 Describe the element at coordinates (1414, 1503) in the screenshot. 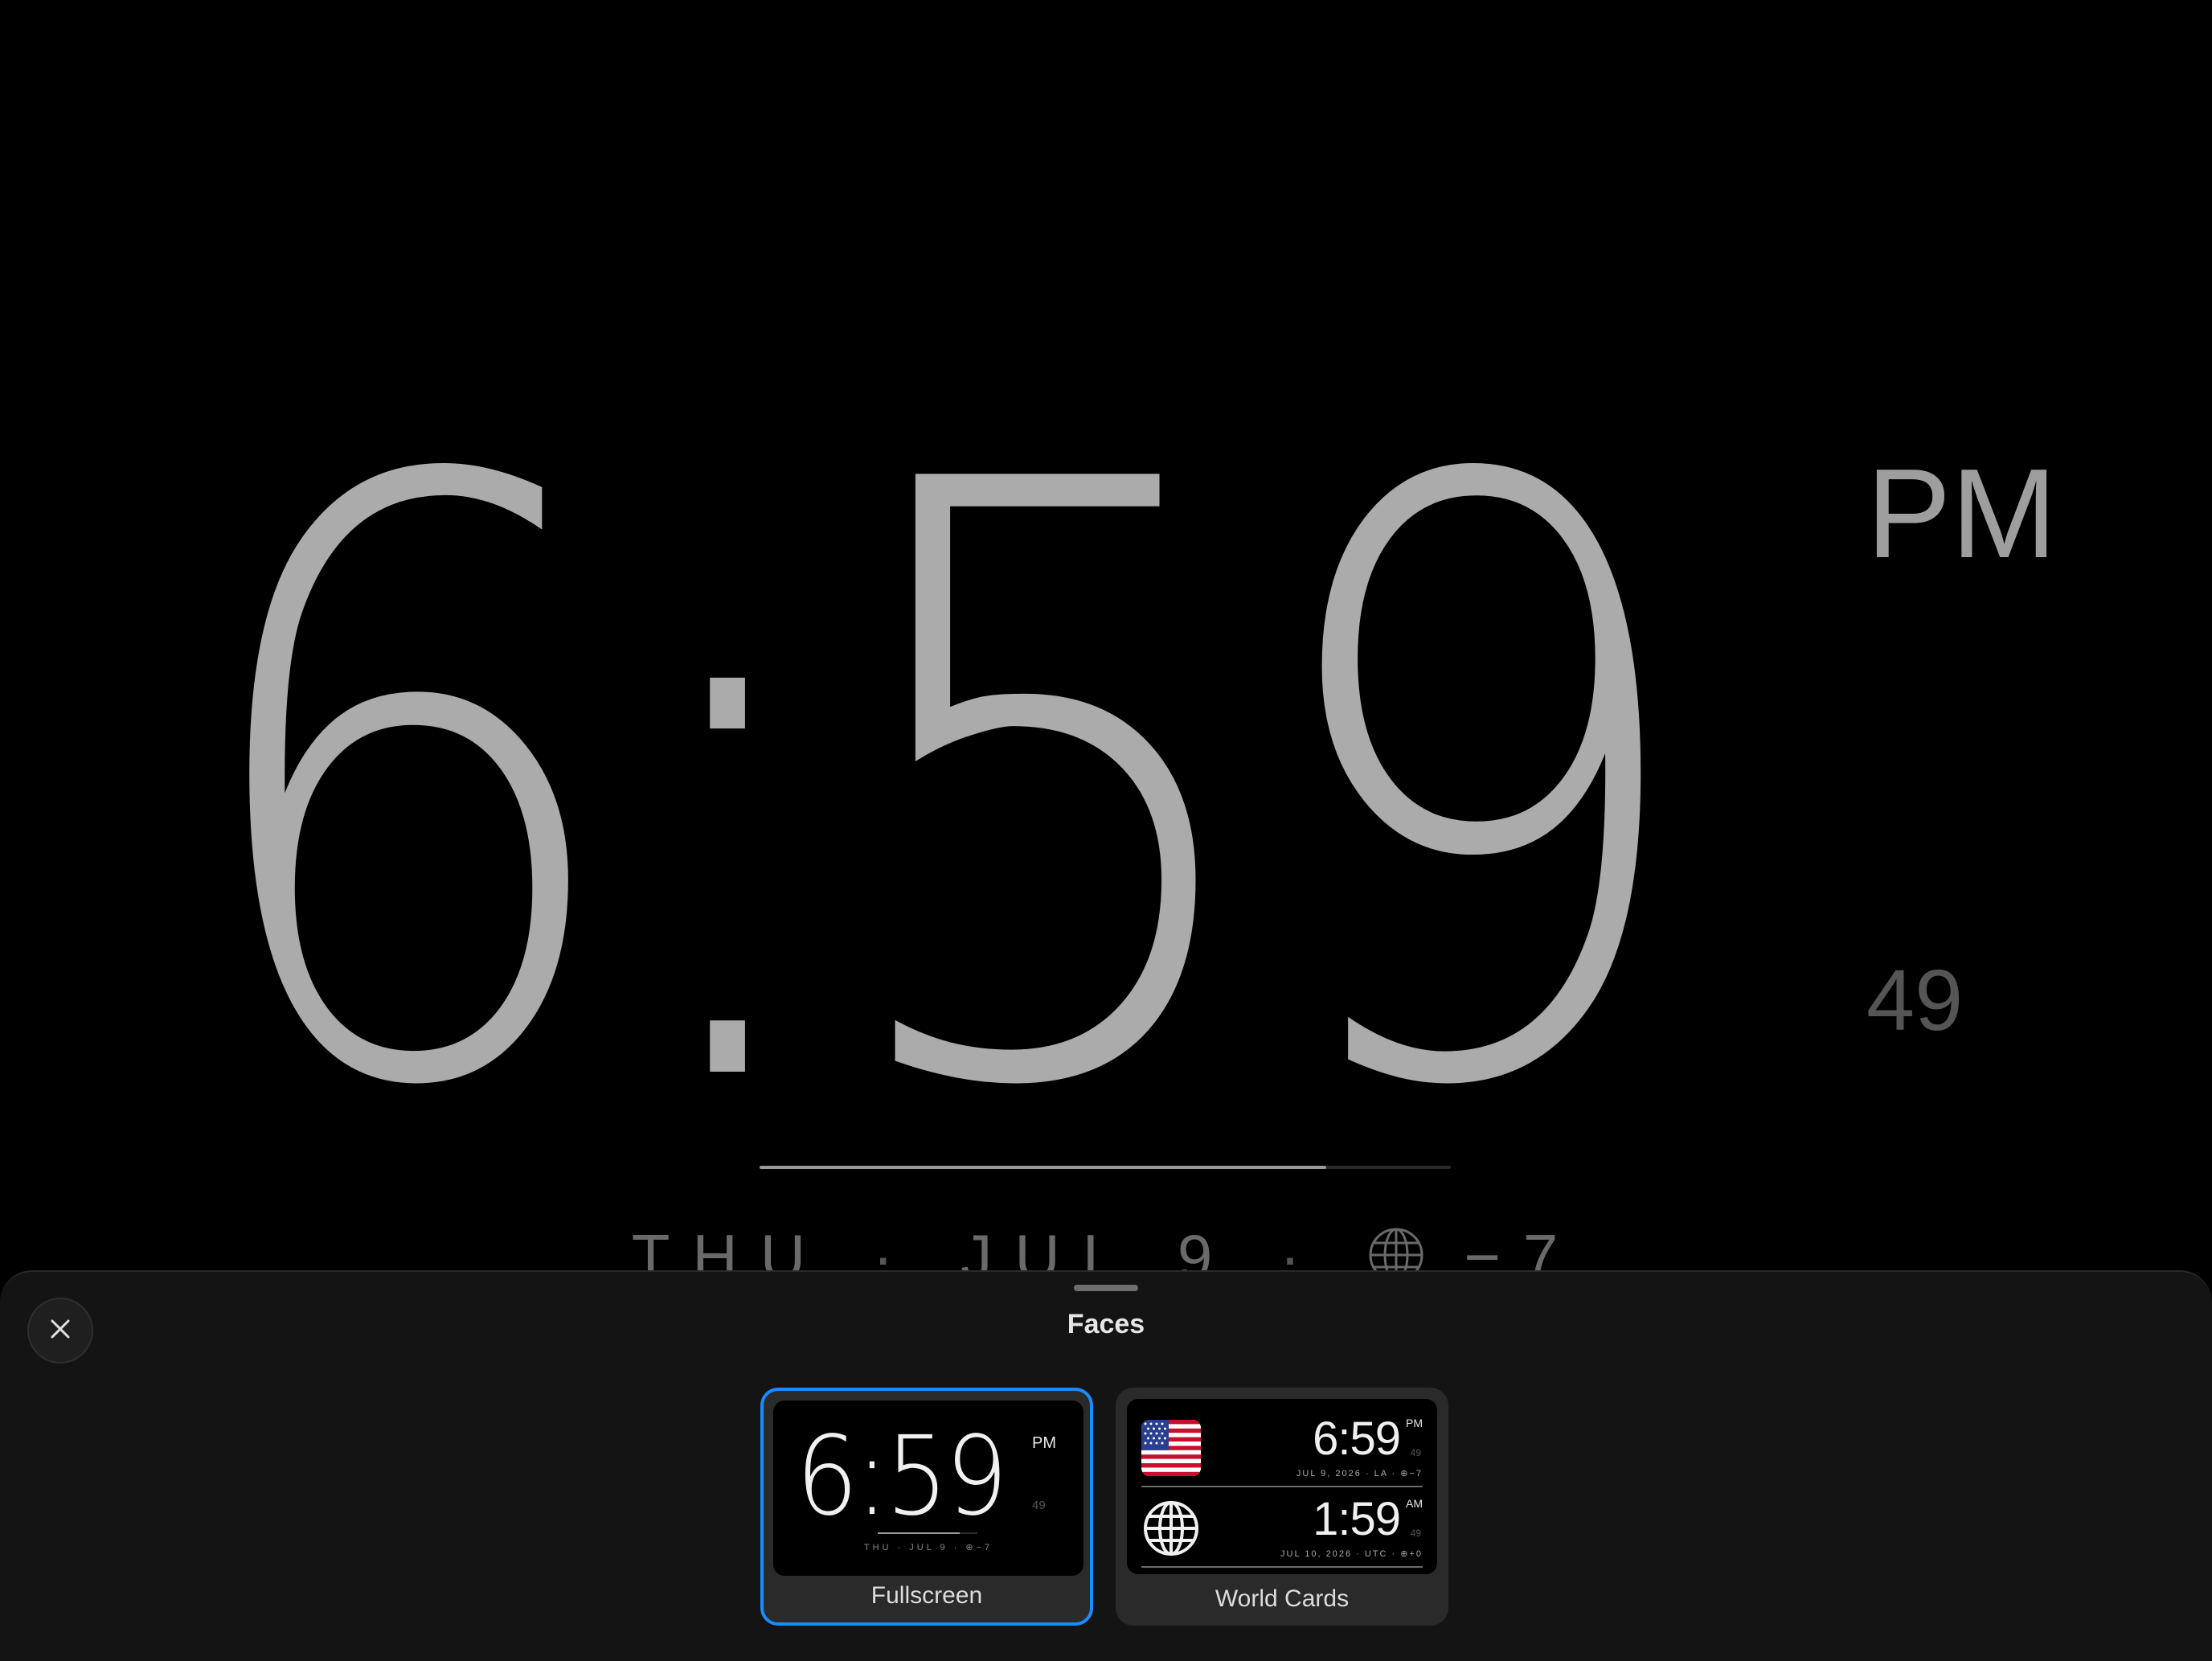

I see `world-card-ampm: AM` at that location.